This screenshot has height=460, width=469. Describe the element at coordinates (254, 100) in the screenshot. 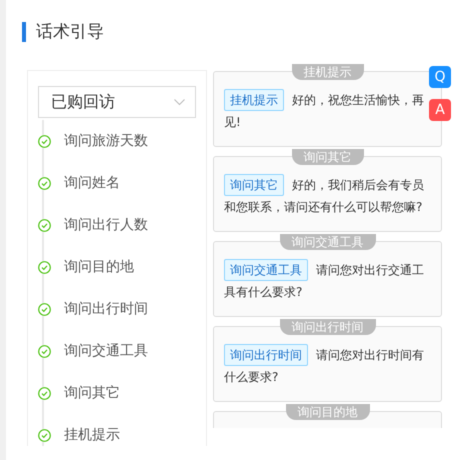

I see `tag: 挂机提示` at that location.